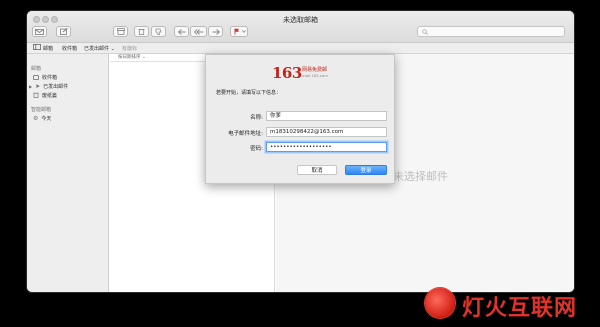  What do you see at coordinates (48, 48) in the screenshot?
I see `fav-mailboxes: 邮箱` at bounding box center [48, 48].